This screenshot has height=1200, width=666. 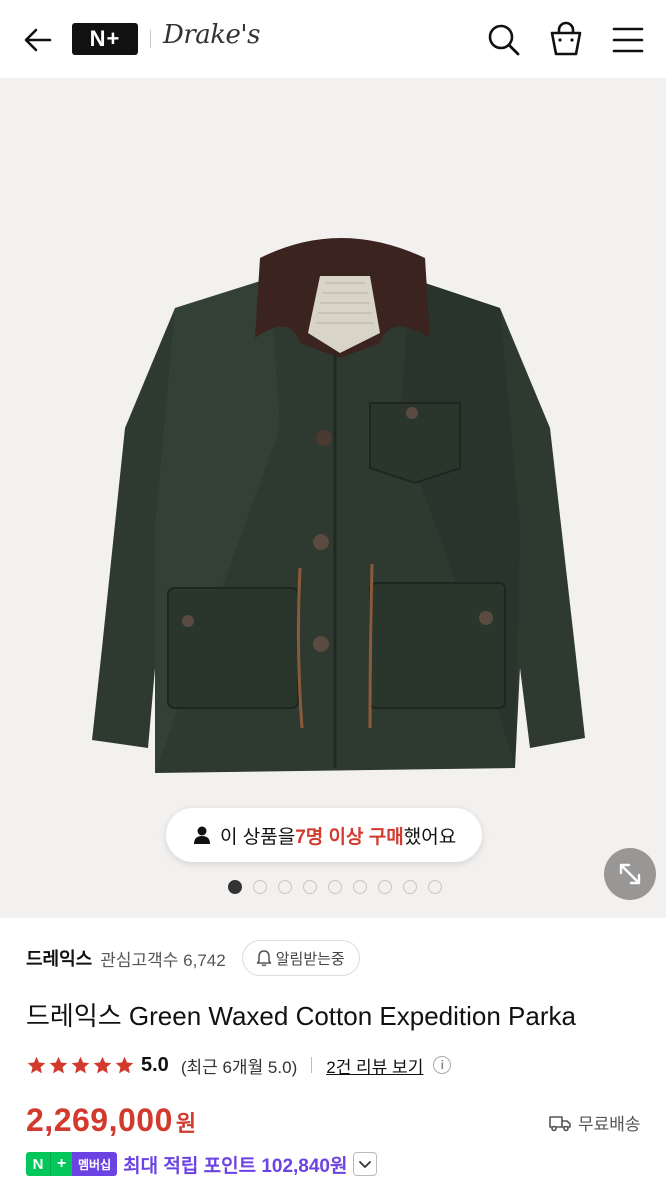 I want to click on hamburger-menu-icon, so click(x=628, y=40).